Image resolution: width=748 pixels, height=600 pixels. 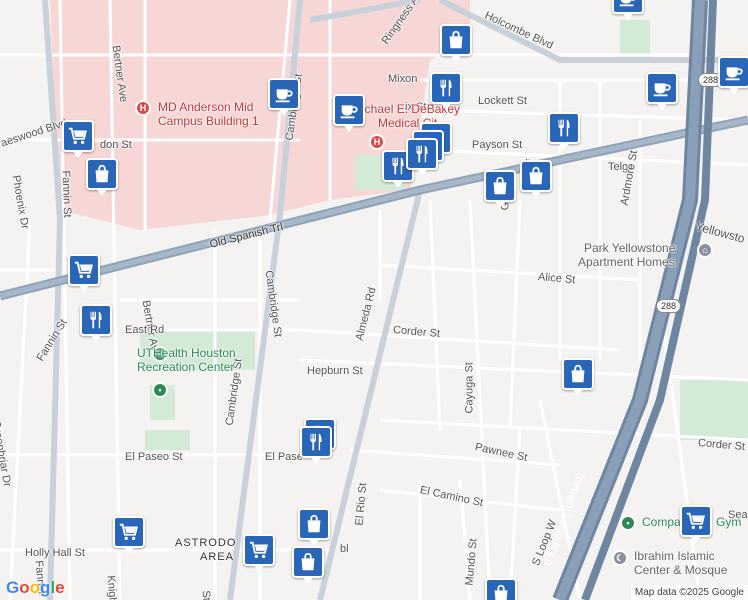 What do you see at coordinates (680, 570) in the screenshot?
I see `poi-label: Center & Mosque` at bounding box center [680, 570].